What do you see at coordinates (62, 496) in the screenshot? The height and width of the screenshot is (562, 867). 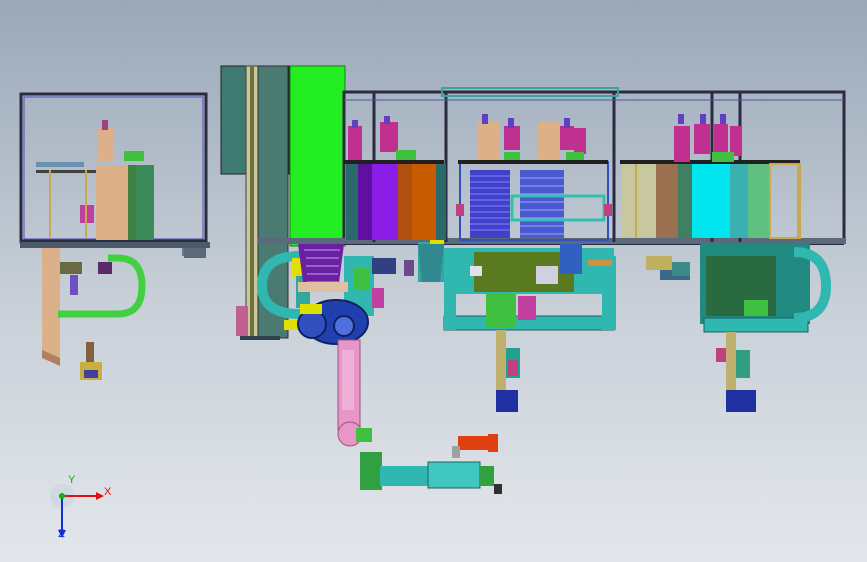 I see `y-axis-dot` at bounding box center [62, 496].